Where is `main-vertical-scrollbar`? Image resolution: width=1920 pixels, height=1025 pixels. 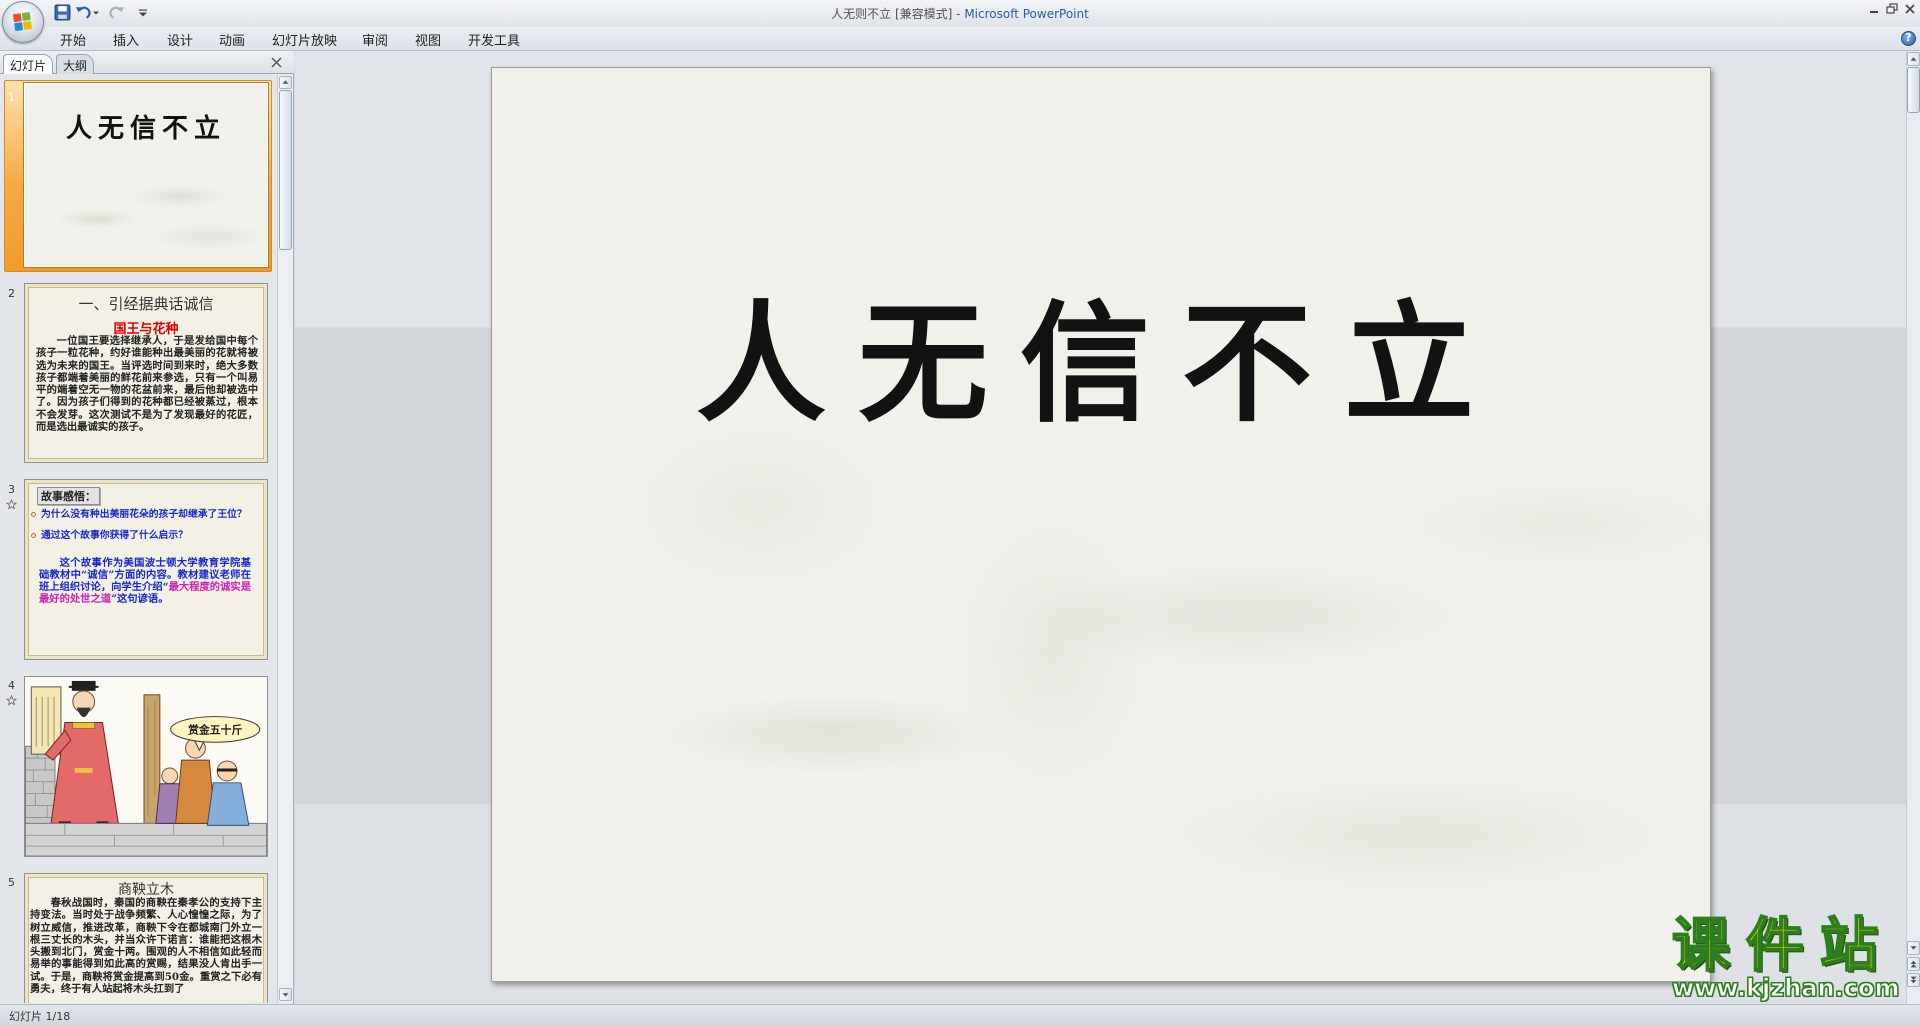
main-vertical-scrollbar is located at coordinates (1913, 527).